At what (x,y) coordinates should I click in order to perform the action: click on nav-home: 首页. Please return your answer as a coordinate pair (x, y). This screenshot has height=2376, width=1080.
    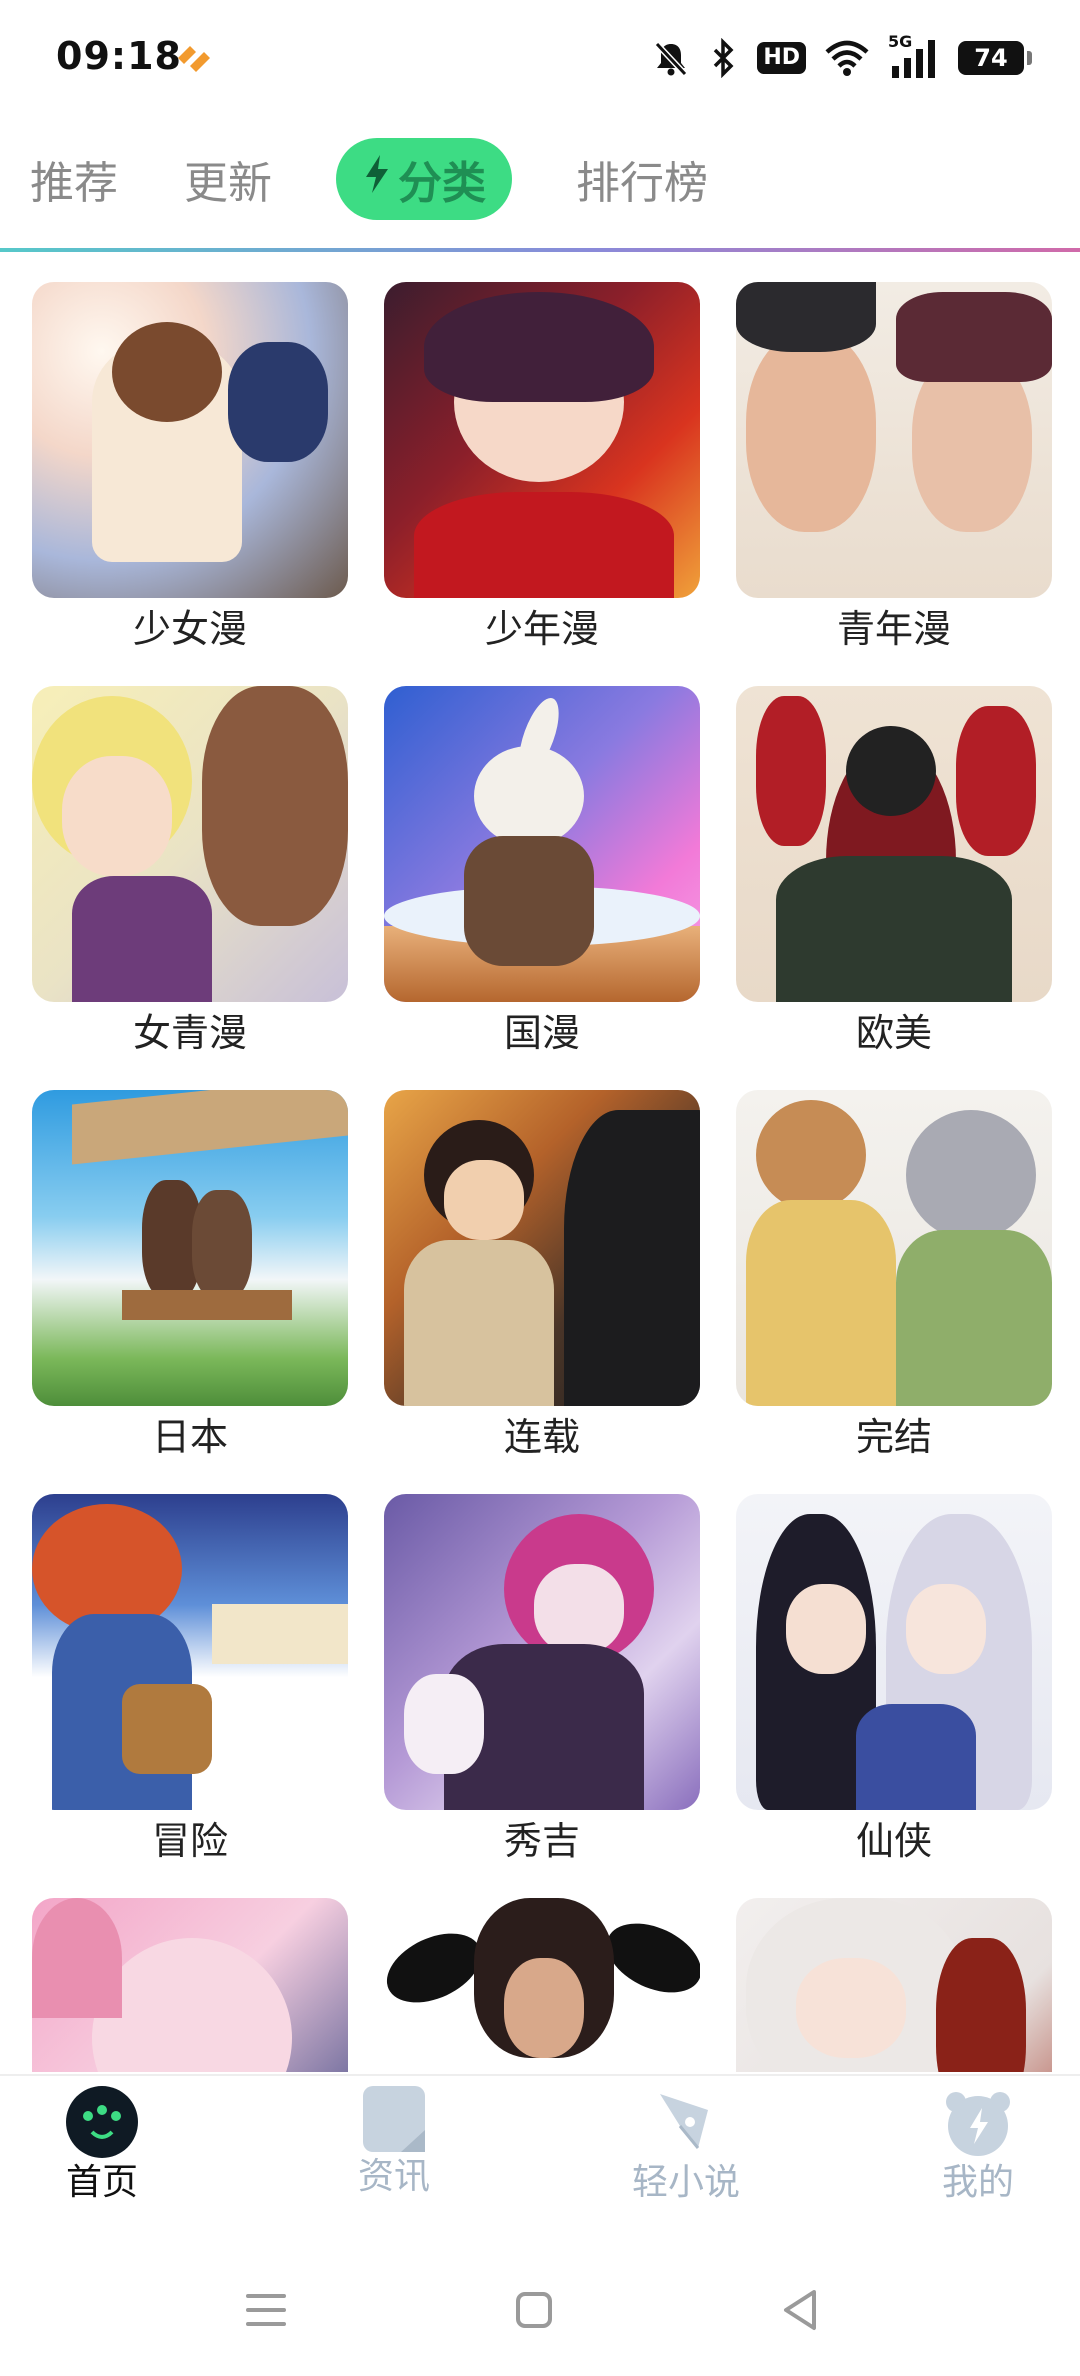
    Looking at the image, I should click on (102, 2146).